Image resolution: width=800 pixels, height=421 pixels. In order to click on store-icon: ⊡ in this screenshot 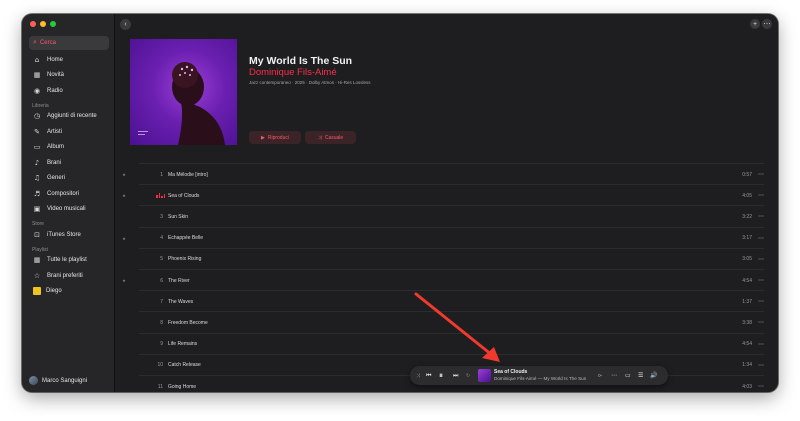, I will do `click(37, 234)`.